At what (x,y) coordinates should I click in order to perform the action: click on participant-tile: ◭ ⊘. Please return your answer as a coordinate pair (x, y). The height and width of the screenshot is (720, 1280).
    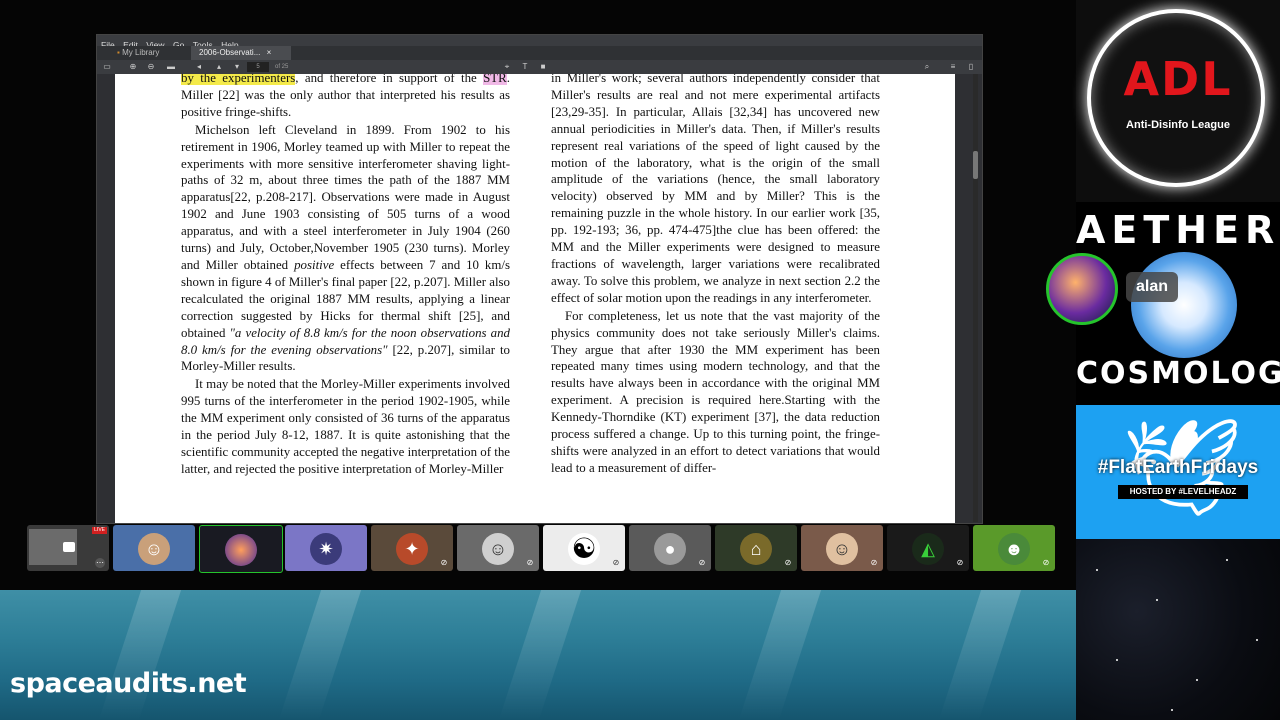
    Looking at the image, I should click on (928, 548).